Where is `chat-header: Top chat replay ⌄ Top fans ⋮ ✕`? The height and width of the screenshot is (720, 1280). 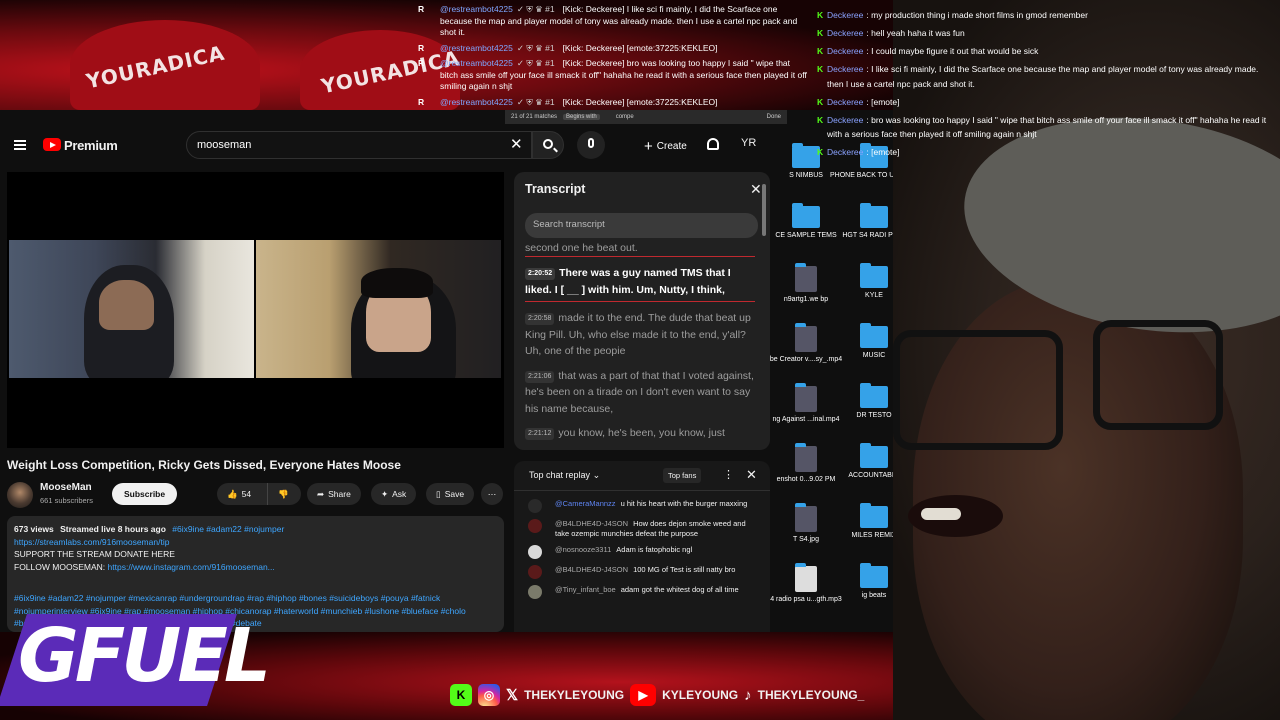 chat-header: Top chat replay ⌄ Top fans ⋮ ✕ is located at coordinates (642, 476).